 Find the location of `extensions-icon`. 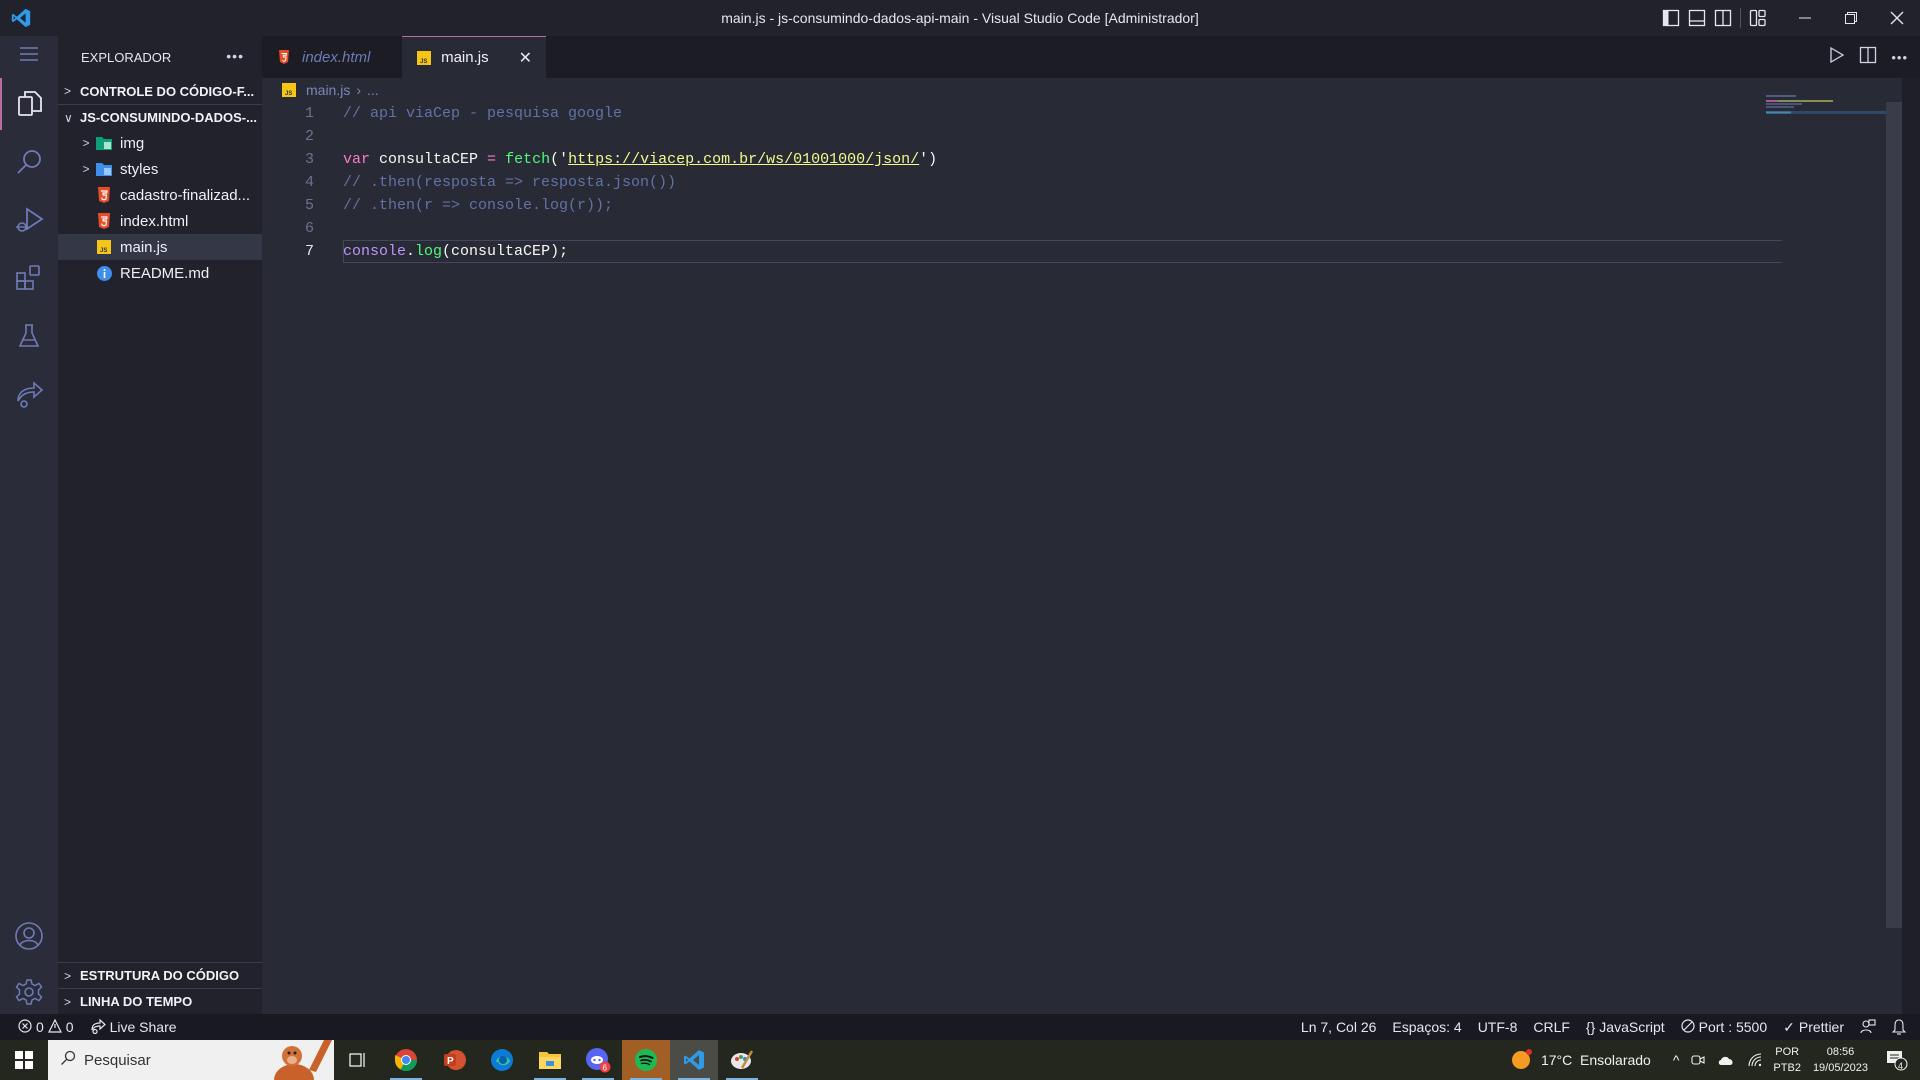

extensions-icon is located at coordinates (29, 278).